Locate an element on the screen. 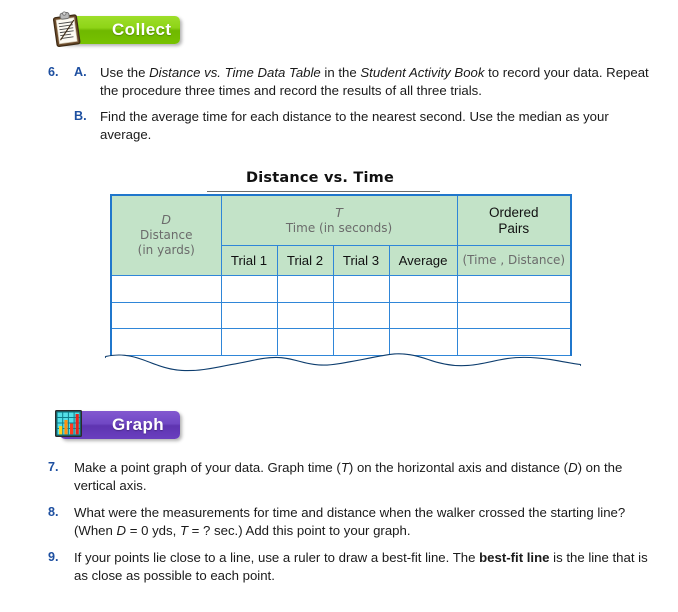  ref-data-table: Distance vs. Time Data Table is located at coordinates (235, 72).